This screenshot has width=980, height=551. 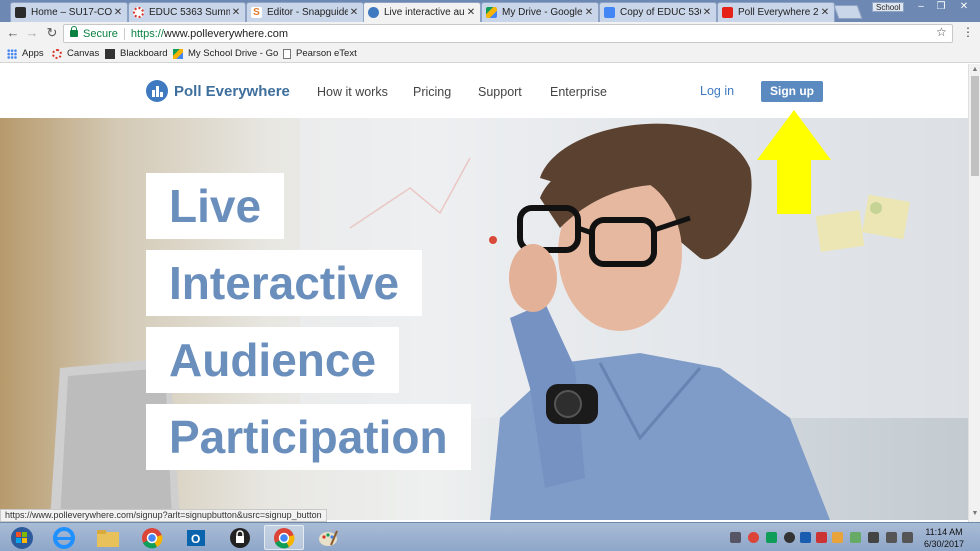 What do you see at coordinates (941, 7) in the screenshot?
I see `maximize-button: ❐` at bounding box center [941, 7].